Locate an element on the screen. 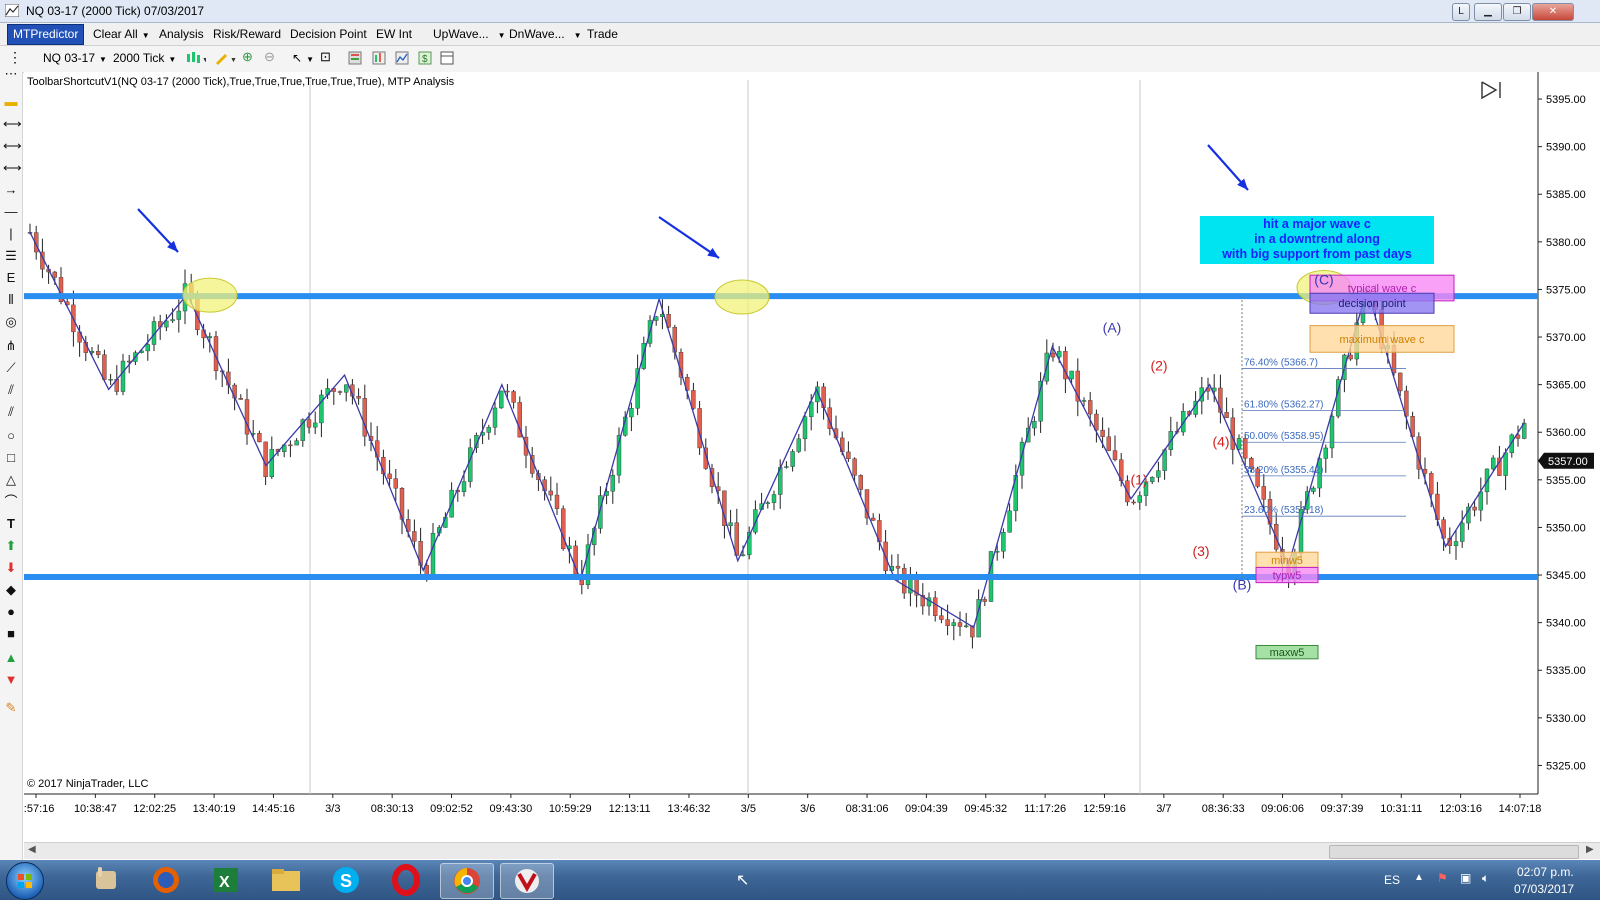  trend-channel-icon: ⫽ is located at coordinates (11, 412).